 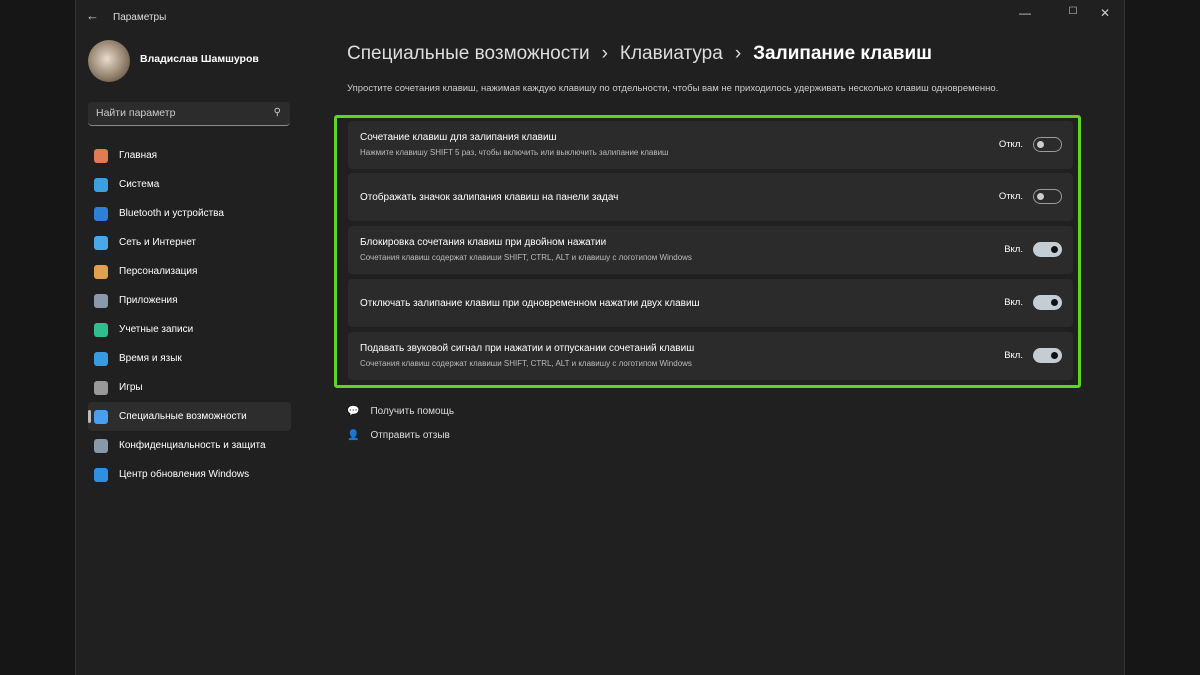 I want to click on sidebar-item-label: Персонализация, so click(x=158, y=271).